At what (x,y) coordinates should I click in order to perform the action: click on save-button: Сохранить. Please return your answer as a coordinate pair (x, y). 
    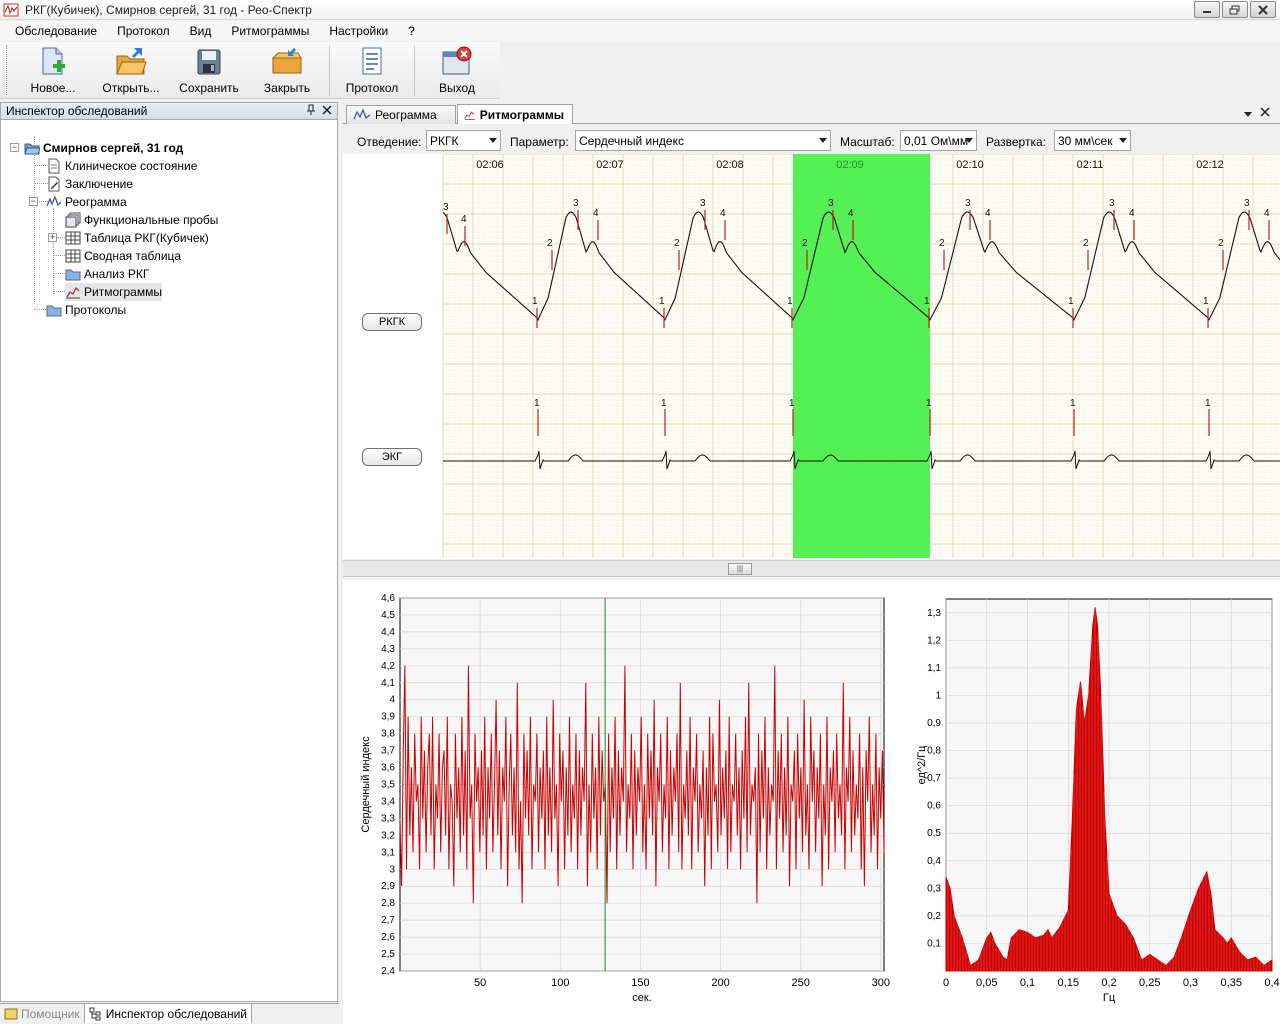
    Looking at the image, I should click on (209, 70).